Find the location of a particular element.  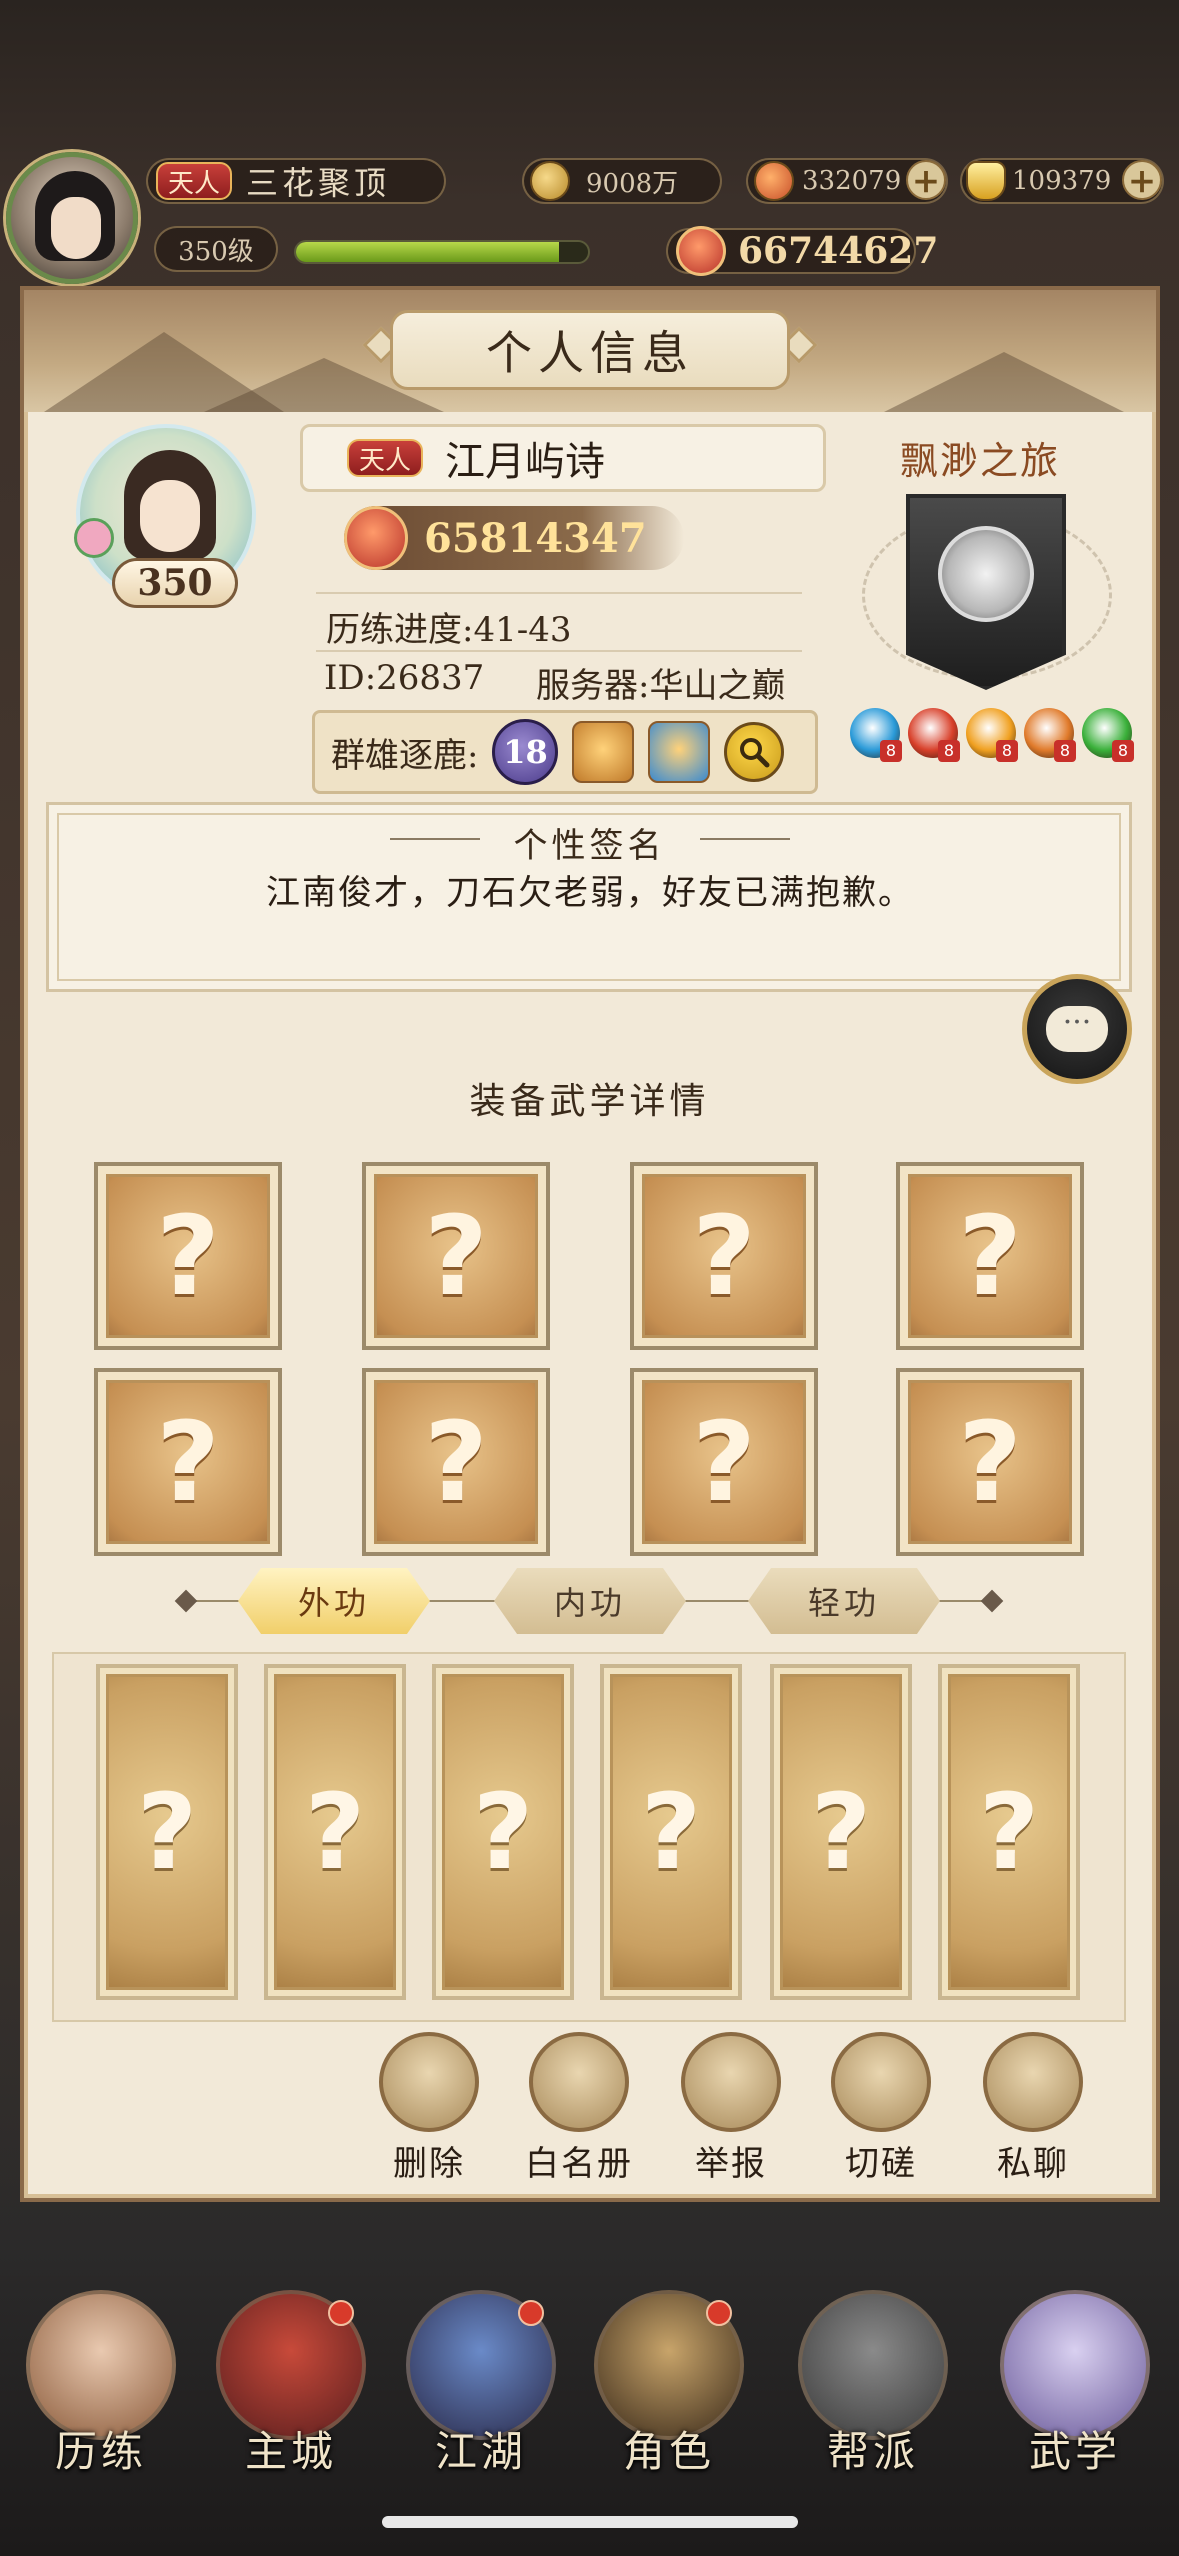

level-pill: 350级 is located at coordinates (216, 249).